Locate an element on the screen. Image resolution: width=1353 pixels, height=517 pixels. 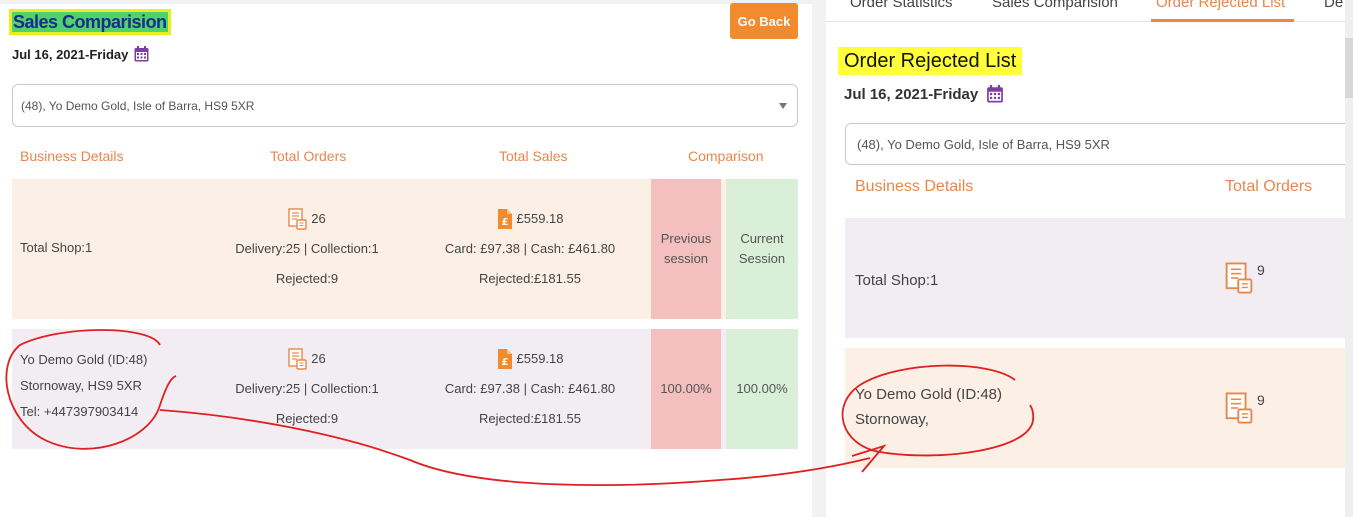
previous-session-cell: Previous session is located at coordinates (686, 249).